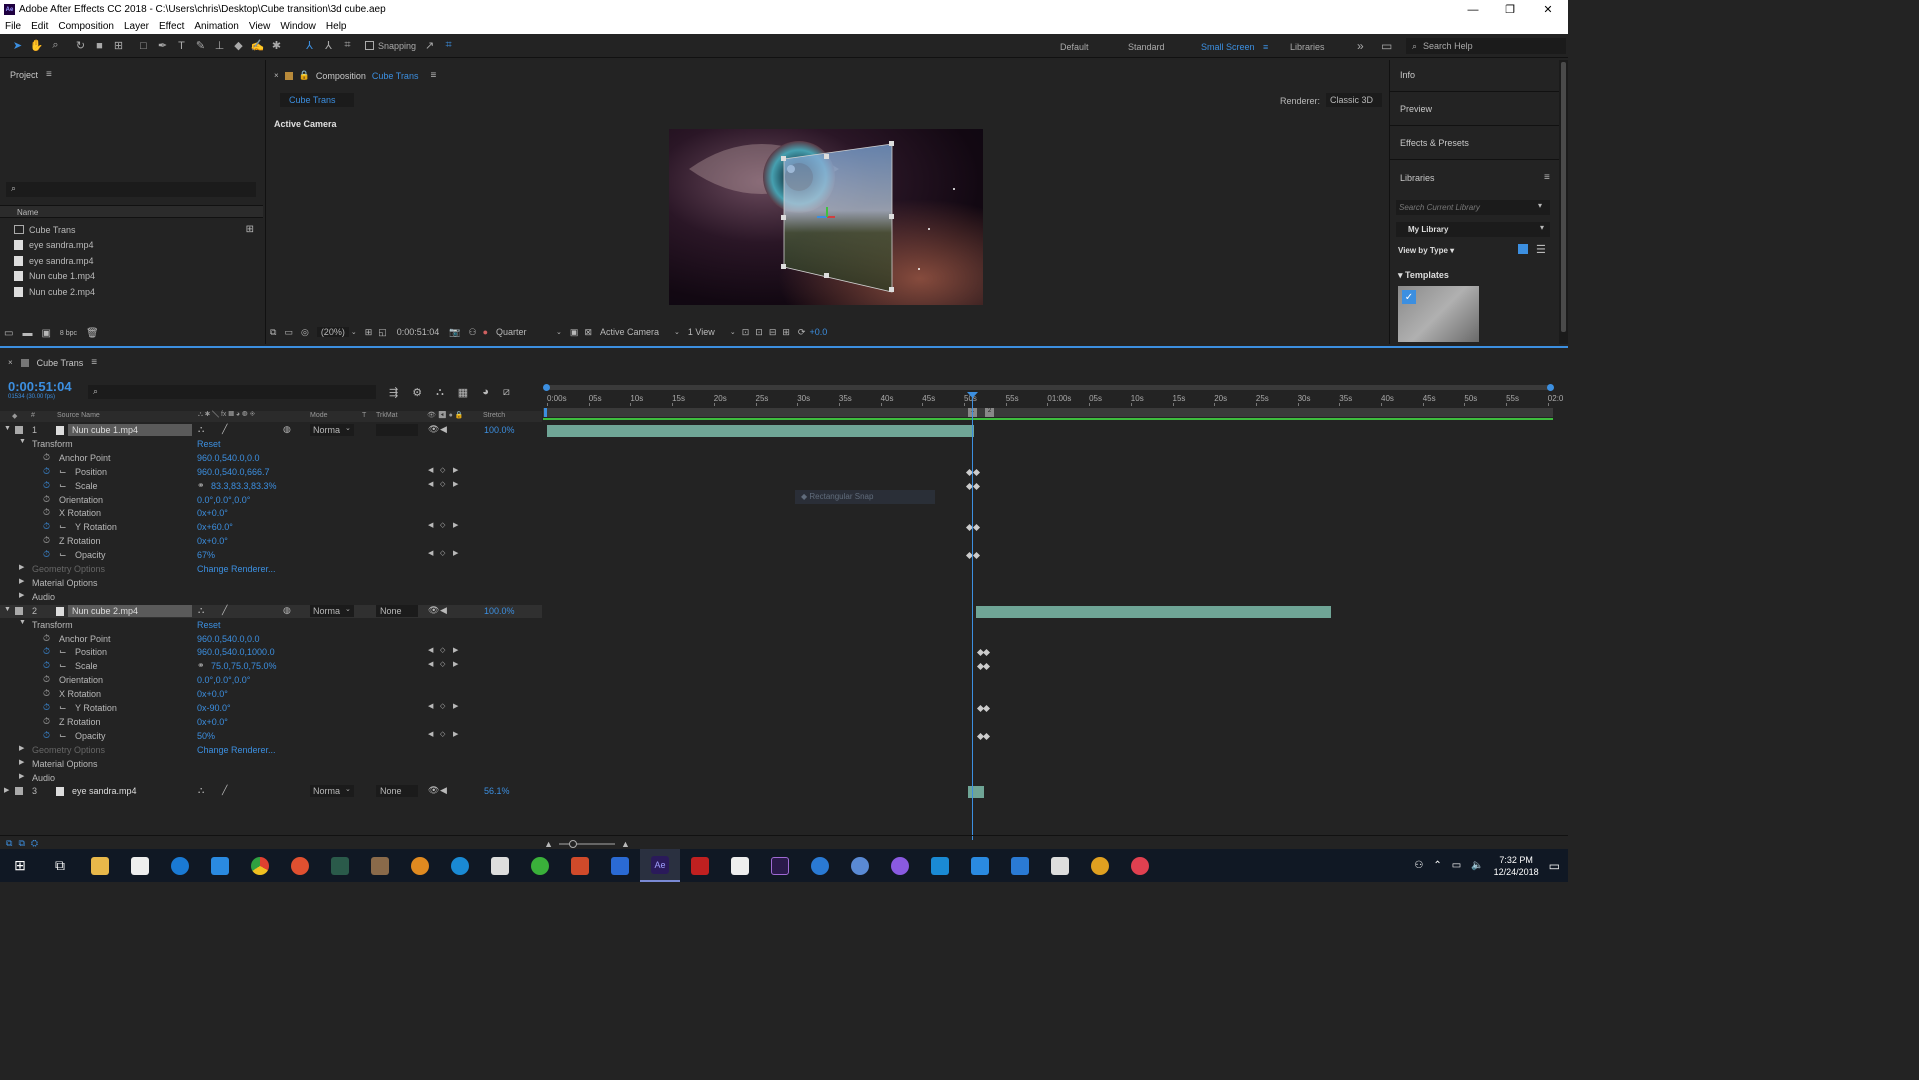 This screenshot has height=1080, width=1919. I want to click on trkmat-column: TrkMat, so click(387, 415).